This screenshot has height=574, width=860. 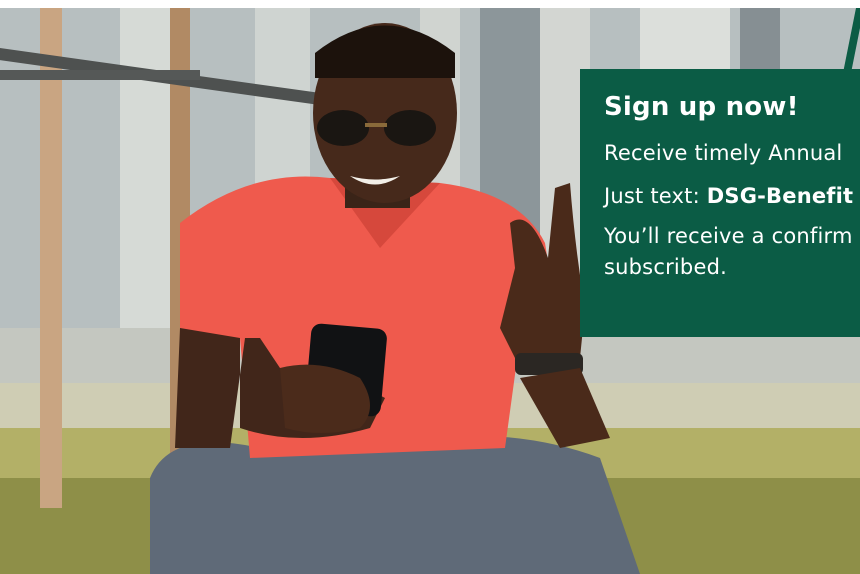 I want to click on promo-confirmation-part2: subscribed., so click(x=665, y=267).